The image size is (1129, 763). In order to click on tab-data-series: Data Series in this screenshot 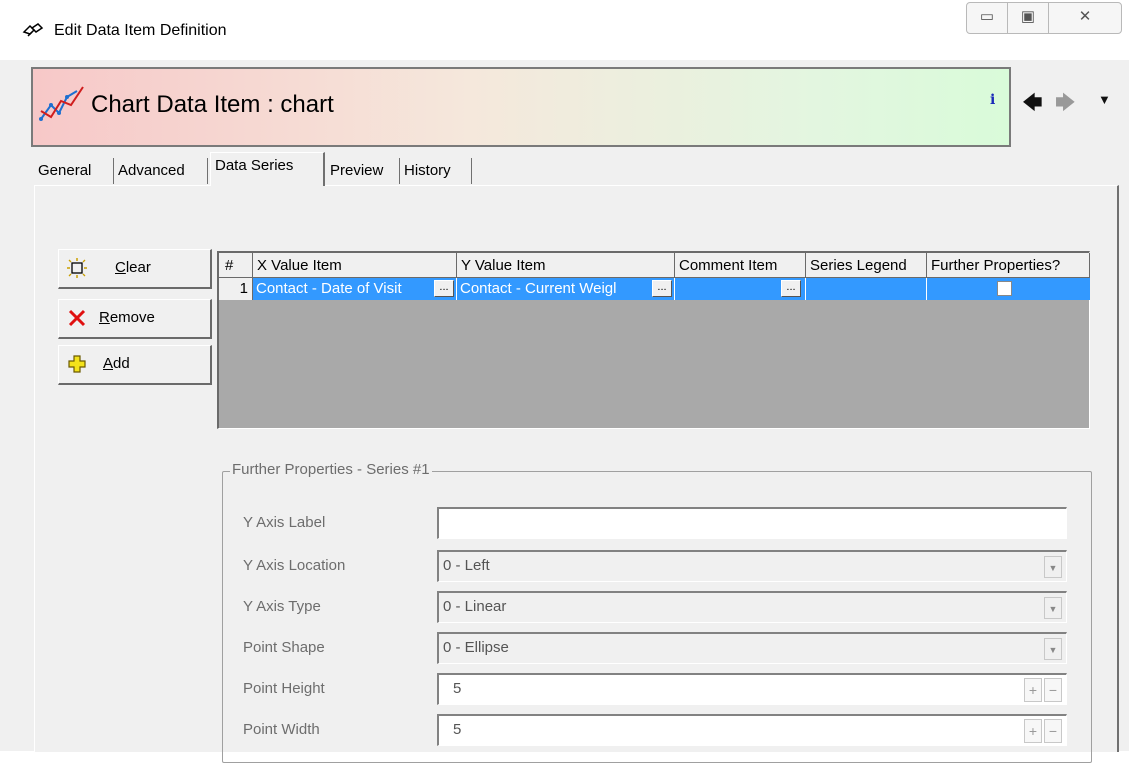, I will do `click(267, 169)`.